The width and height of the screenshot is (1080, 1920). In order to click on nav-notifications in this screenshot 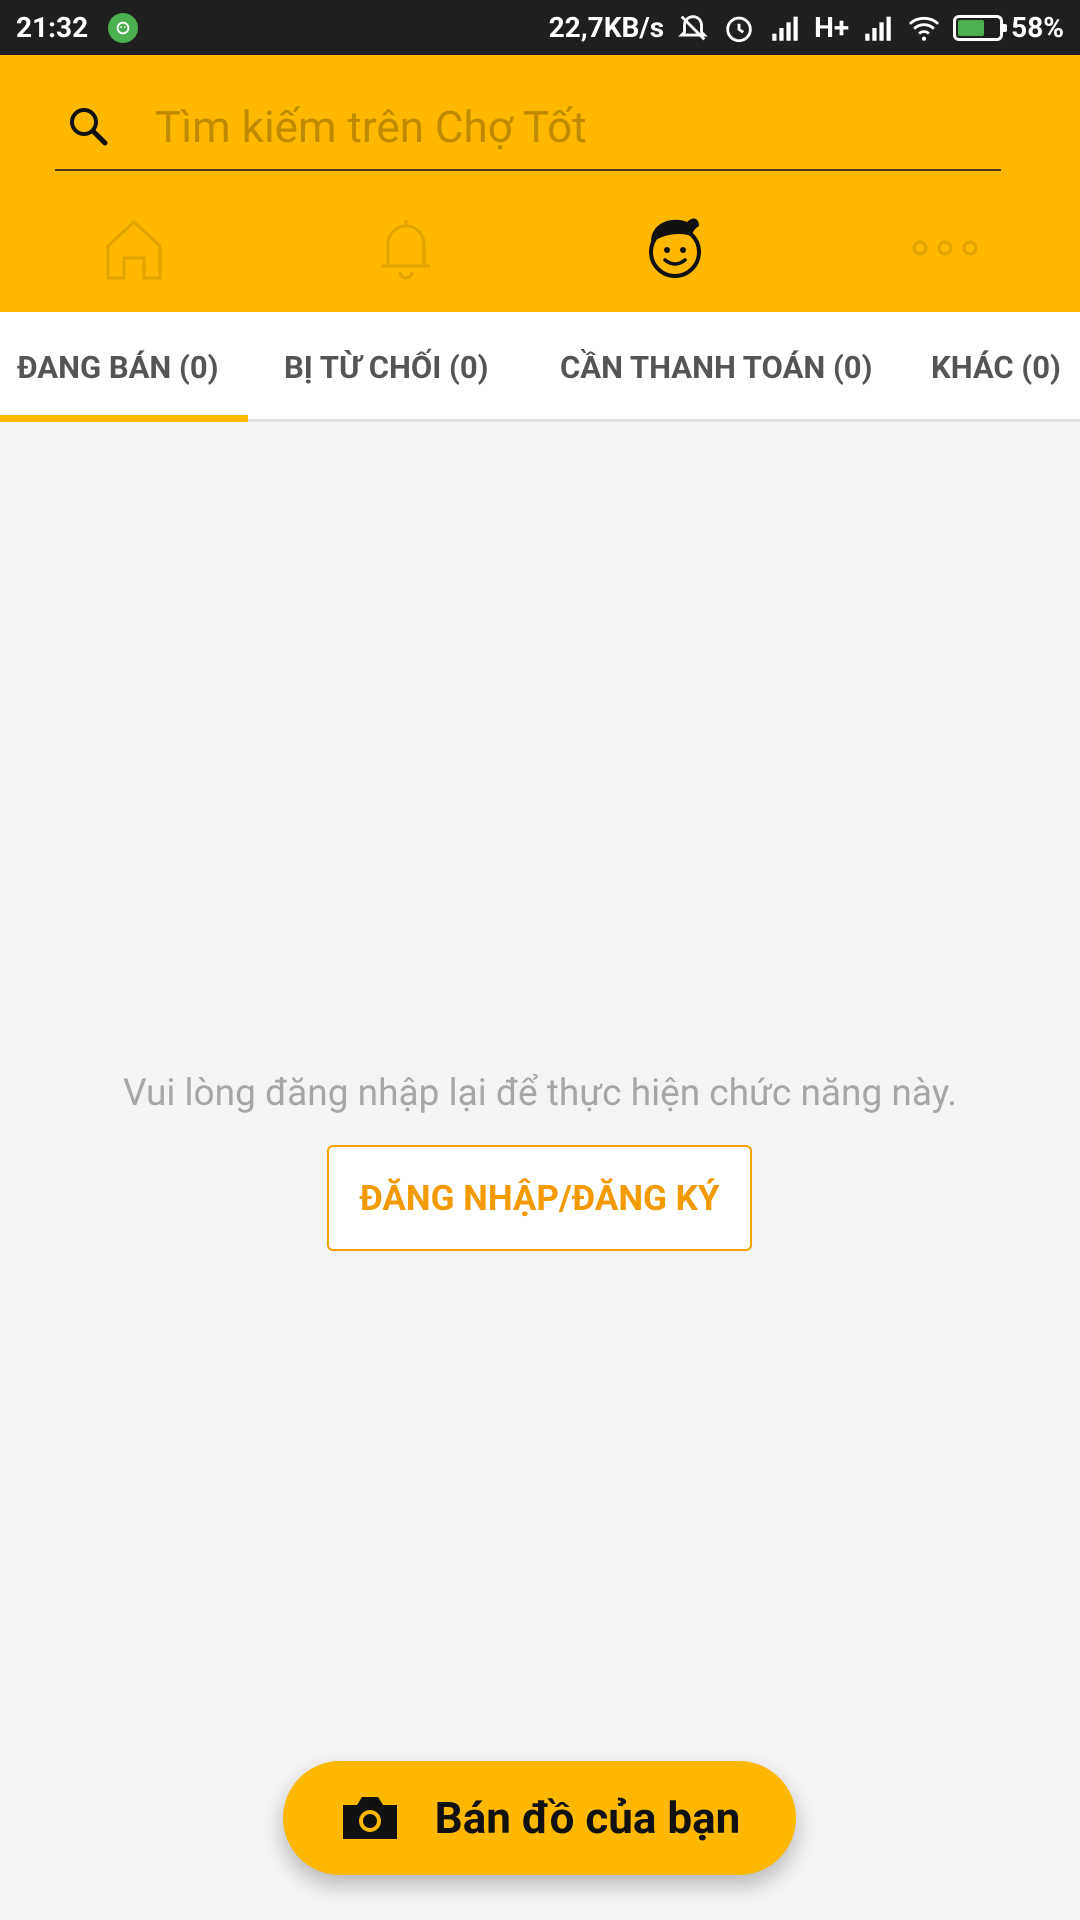, I will do `click(406, 250)`.